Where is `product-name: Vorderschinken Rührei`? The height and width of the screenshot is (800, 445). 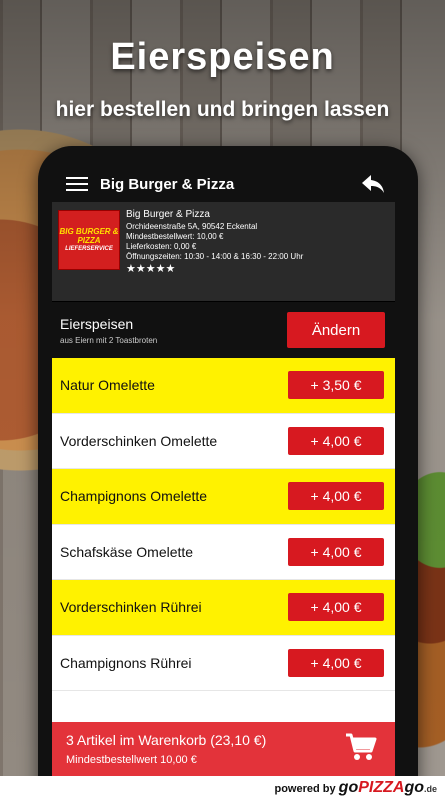
product-name: Vorderschinken Rührei is located at coordinates (131, 607).